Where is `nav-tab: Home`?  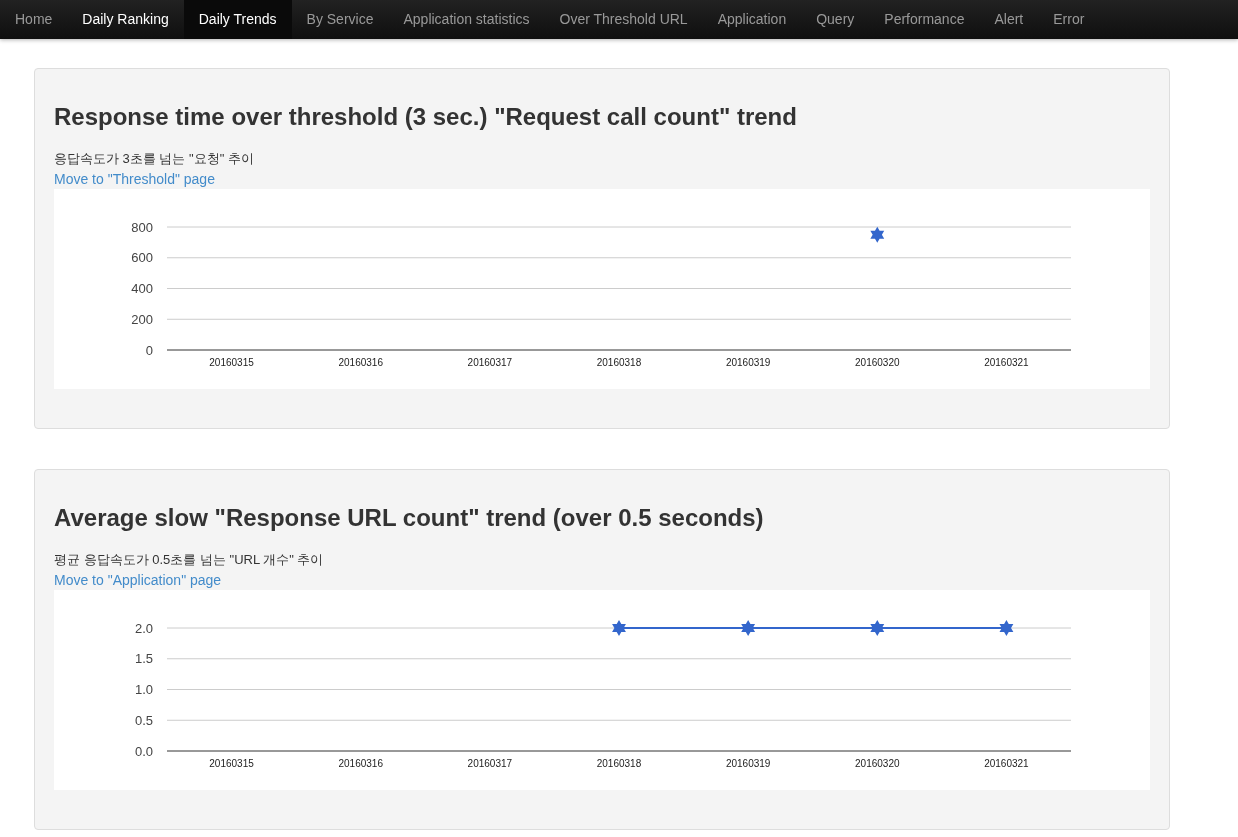 nav-tab: Home is located at coordinates (34, 19).